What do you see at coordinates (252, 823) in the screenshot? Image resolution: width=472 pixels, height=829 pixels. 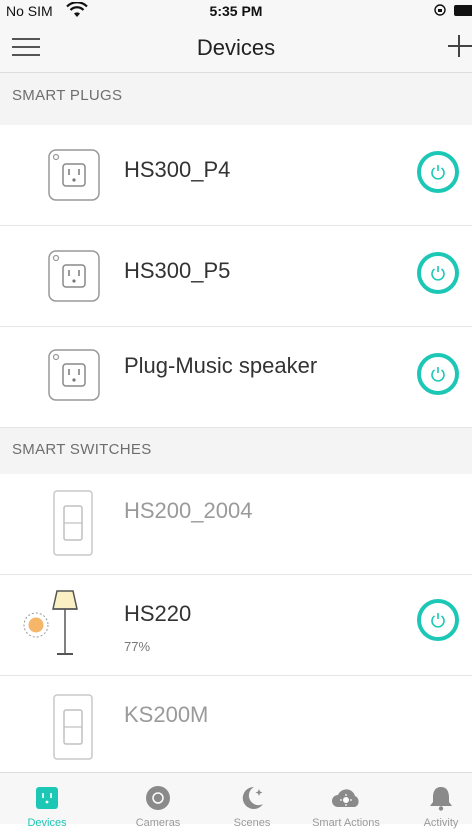 I see `tab-label: Scenes` at bounding box center [252, 823].